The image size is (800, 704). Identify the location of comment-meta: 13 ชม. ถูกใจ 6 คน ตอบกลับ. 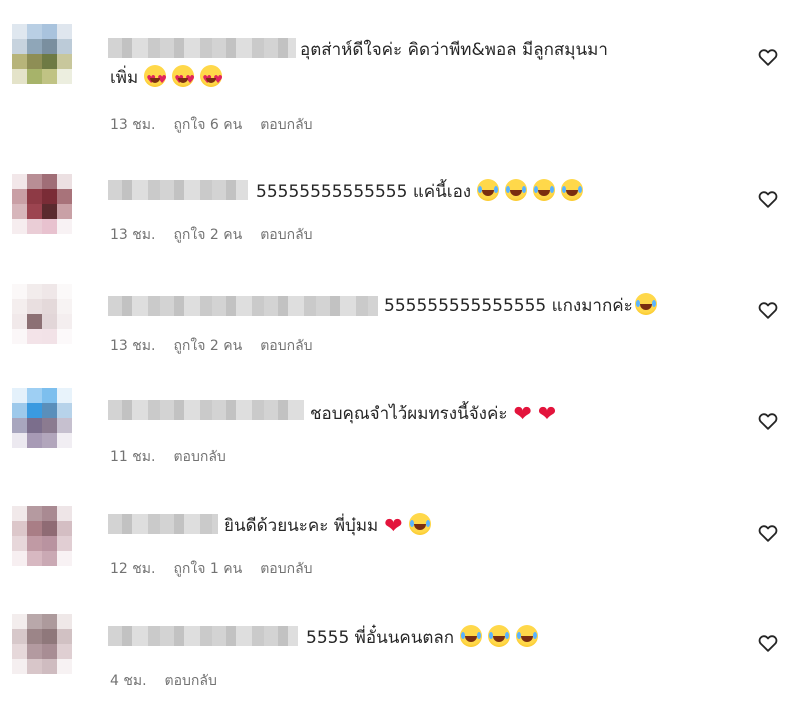
(220, 125).